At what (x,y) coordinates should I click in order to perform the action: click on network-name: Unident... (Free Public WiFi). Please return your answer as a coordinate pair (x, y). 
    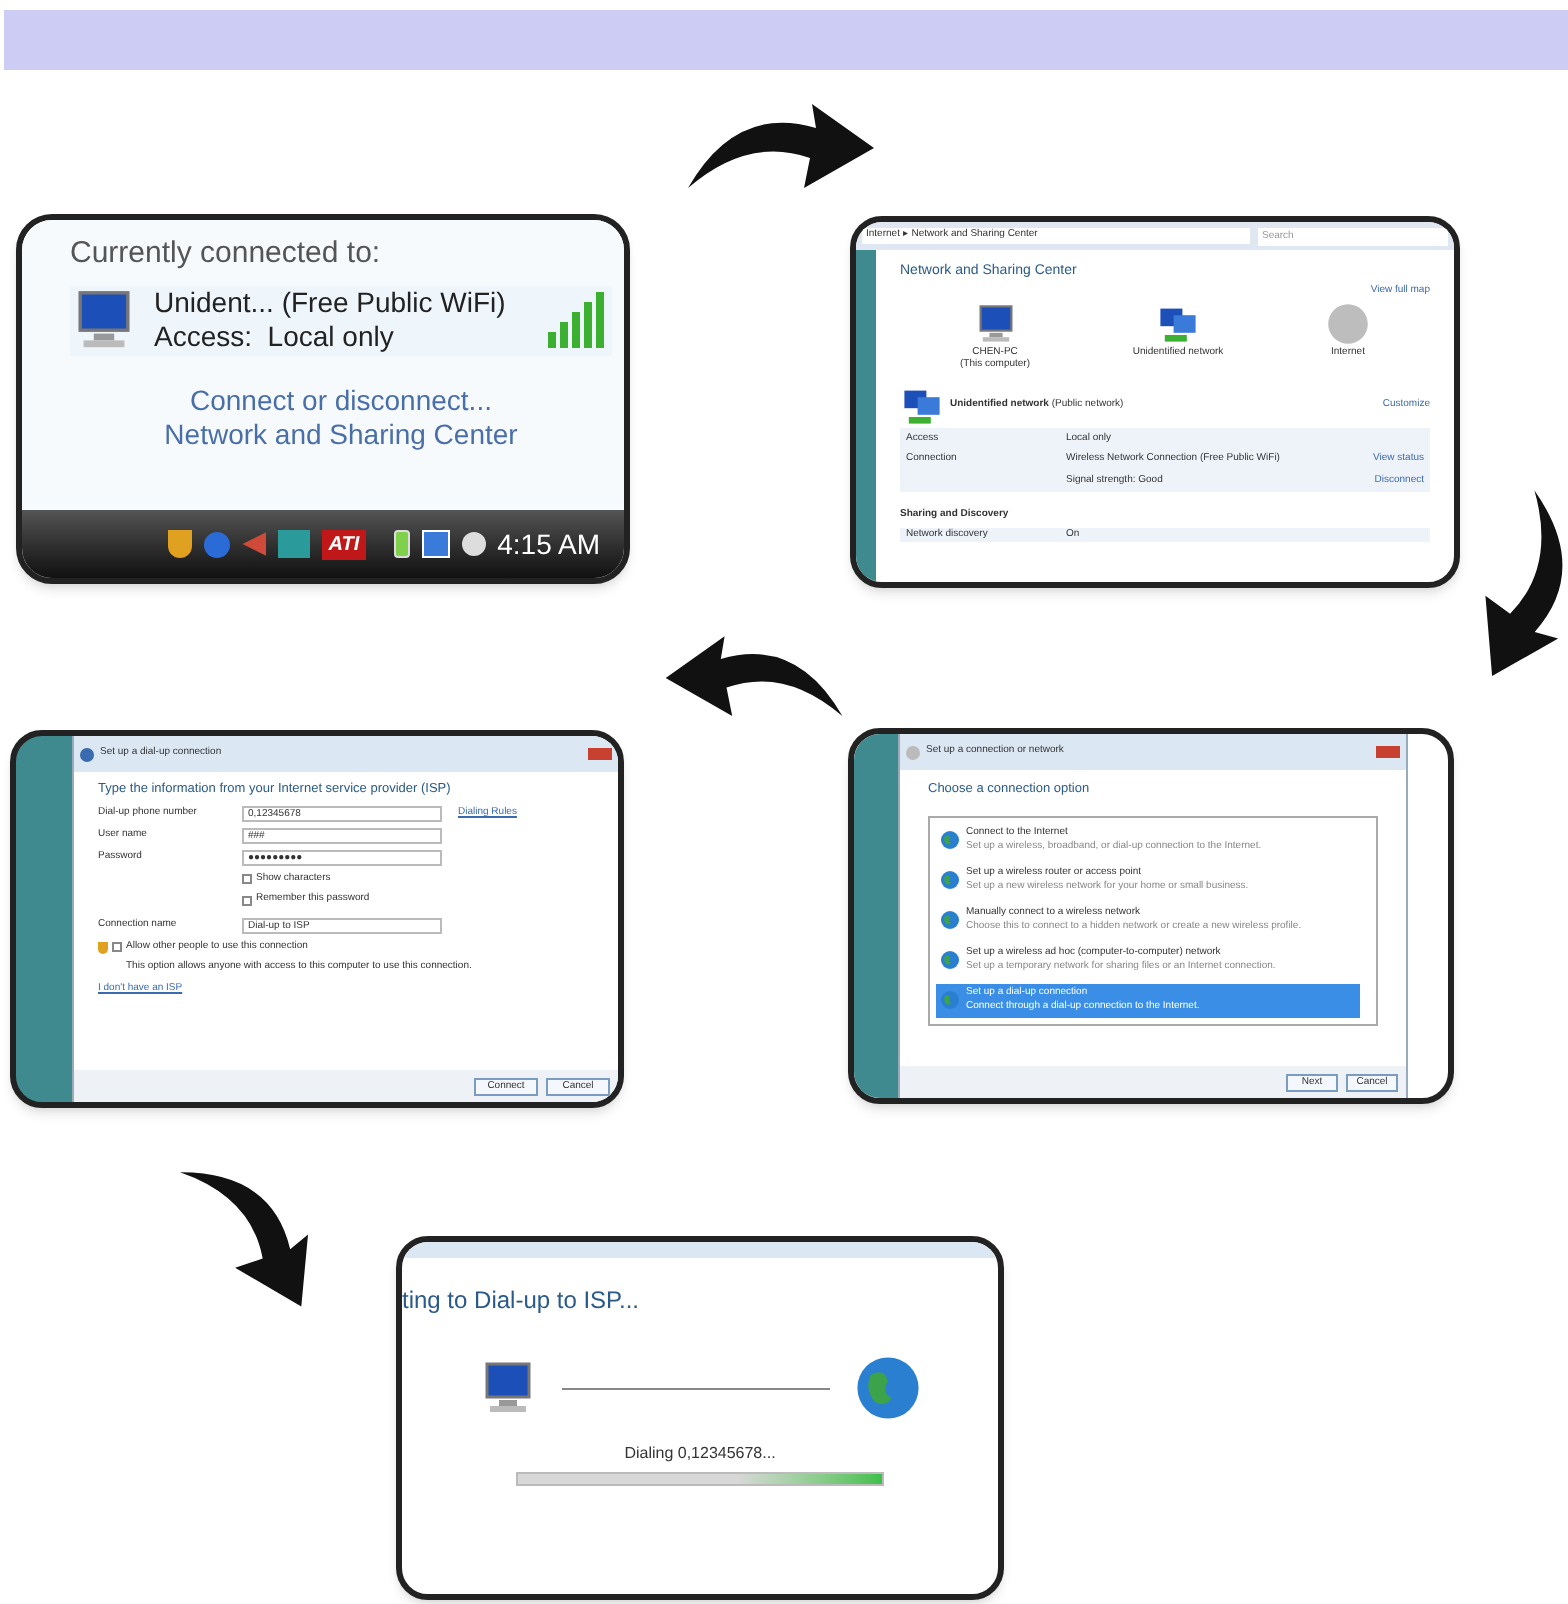
    Looking at the image, I should click on (331, 303).